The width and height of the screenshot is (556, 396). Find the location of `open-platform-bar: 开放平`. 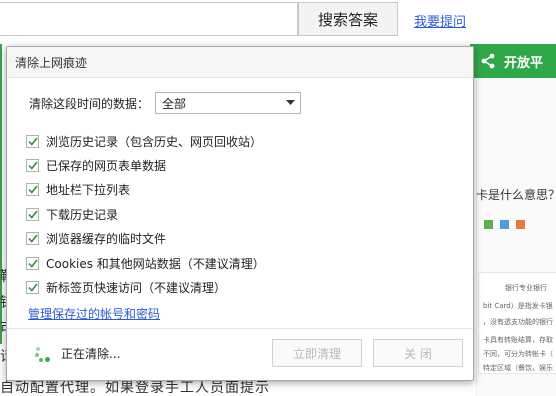

open-platform-bar: 开放平 is located at coordinates (513, 61).